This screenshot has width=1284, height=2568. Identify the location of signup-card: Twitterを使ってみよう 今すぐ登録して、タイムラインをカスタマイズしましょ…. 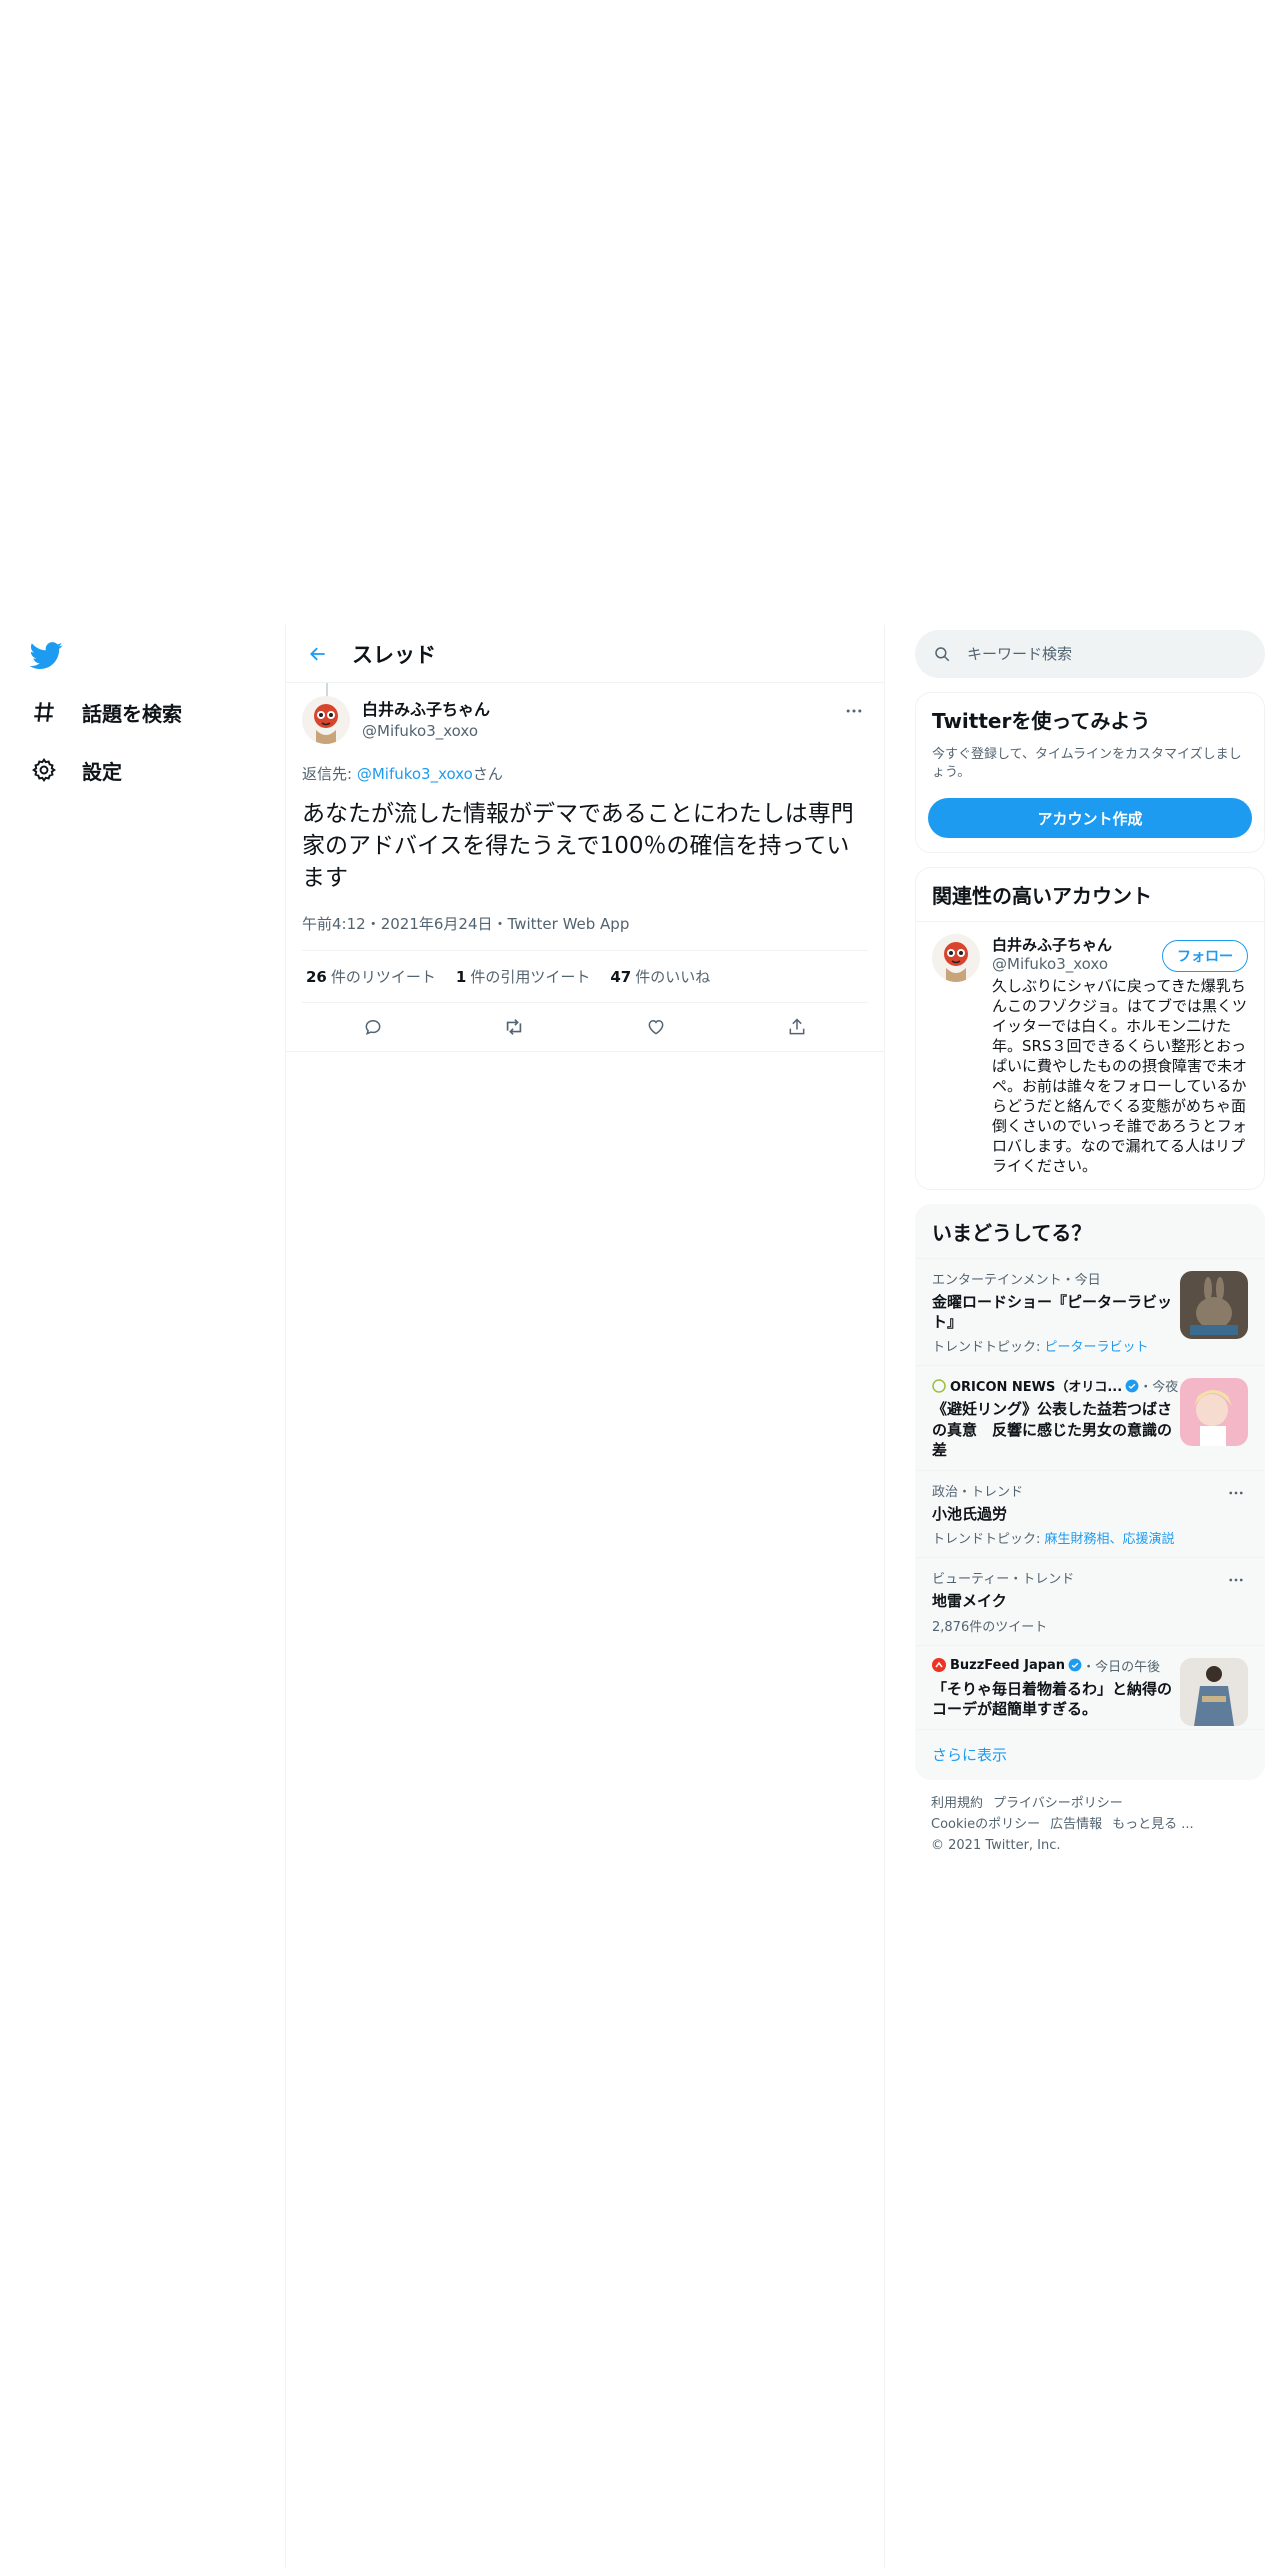
(1090, 773).